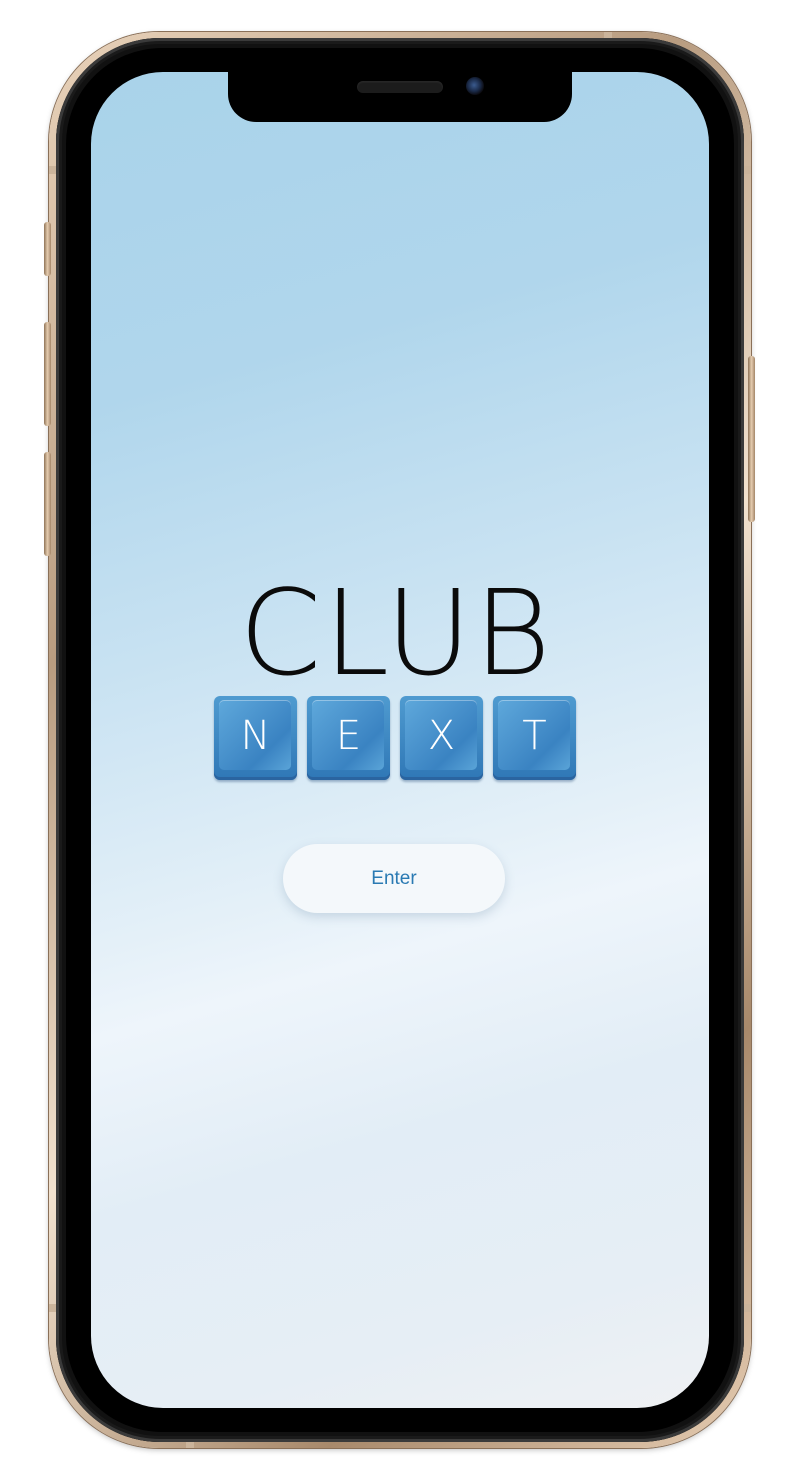 The width and height of the screenshot is (804, 1478). I want to click on logo-tile-letter: E, so click(348, 736).